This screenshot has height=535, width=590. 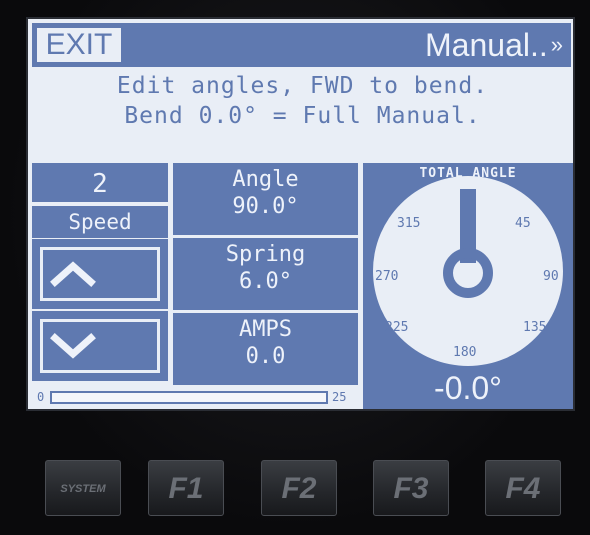 I want to click on title-bar: EXIT Manual..», so click(x=301, y=45).